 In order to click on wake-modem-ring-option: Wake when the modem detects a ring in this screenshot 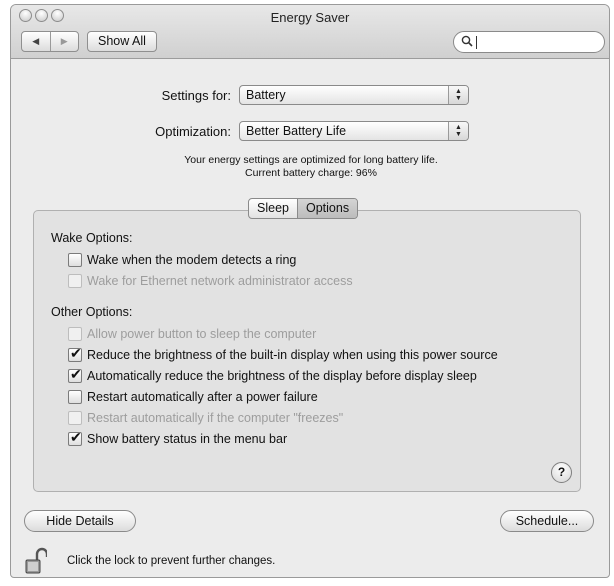, I will do `click(182, 260)`.